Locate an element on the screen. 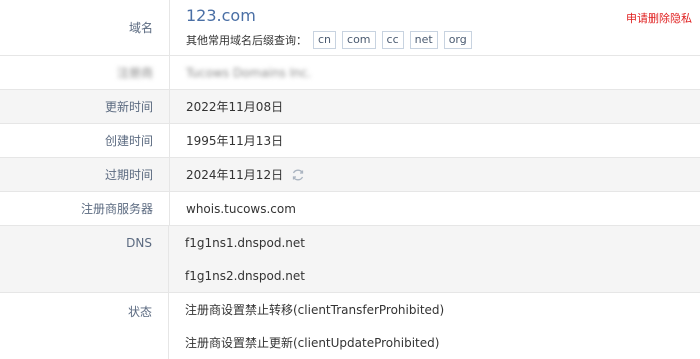  dns-label: DNS is located at coordinates (84, 259).